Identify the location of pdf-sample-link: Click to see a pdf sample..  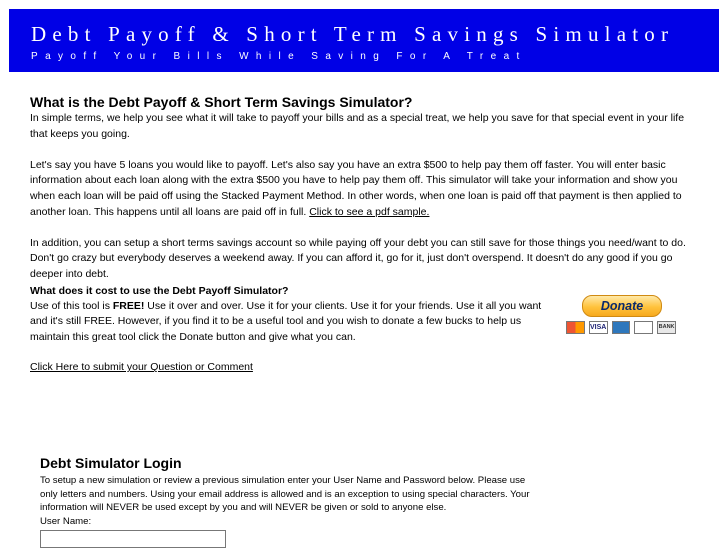
(369, 212).